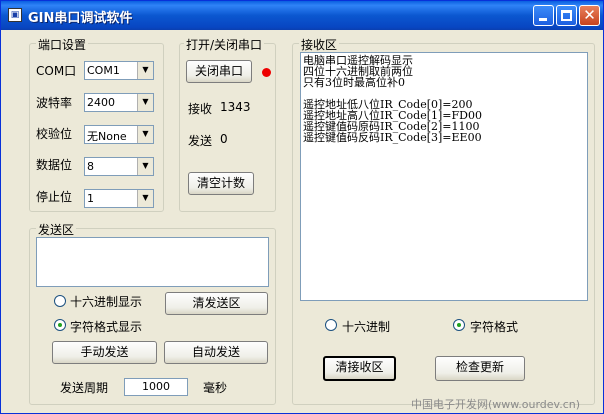 This screenshot has height=414, width=604. I want to click on maximize-icon, so click(566, 15).